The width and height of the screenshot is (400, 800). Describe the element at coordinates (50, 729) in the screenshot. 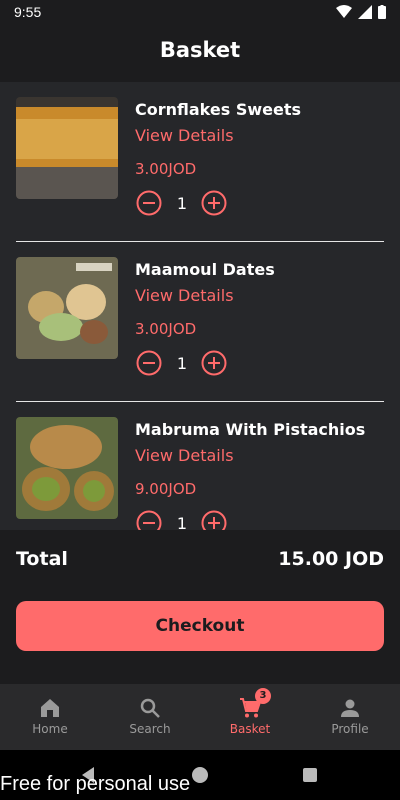

I see `nav-label-home: Home` at that location.